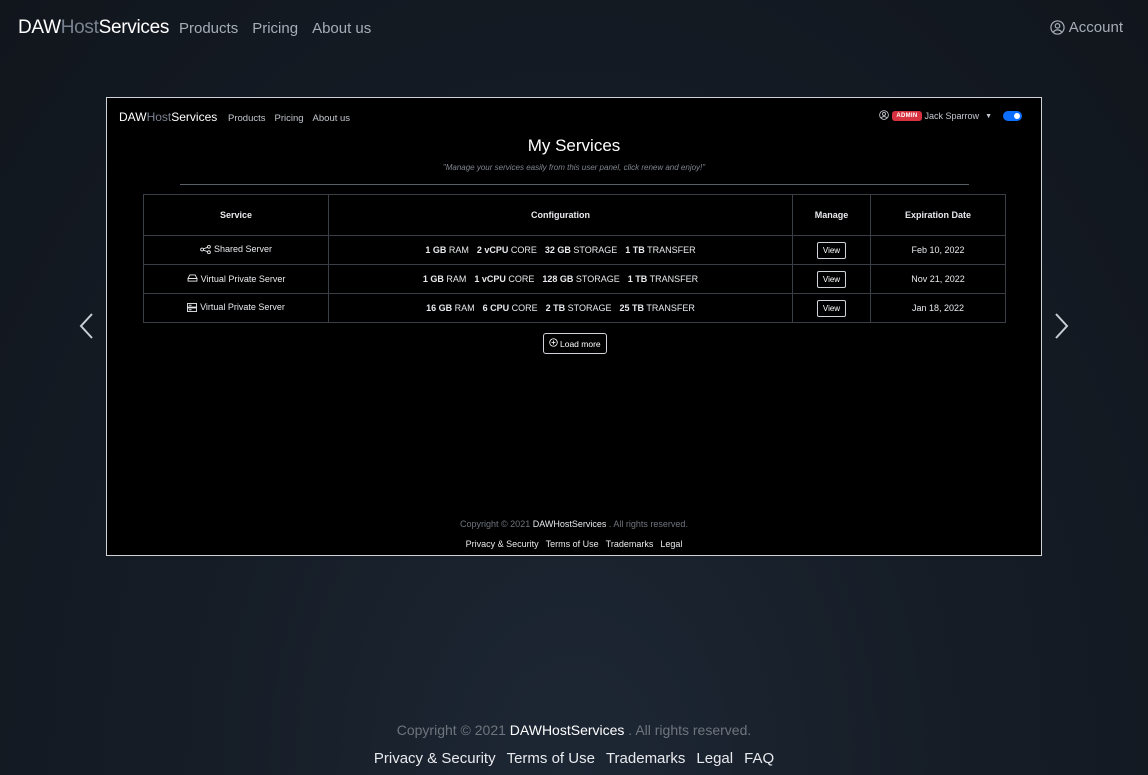 The width and height of the screenshot is (1148, 775). I want to click on divider, so click(574, 184).